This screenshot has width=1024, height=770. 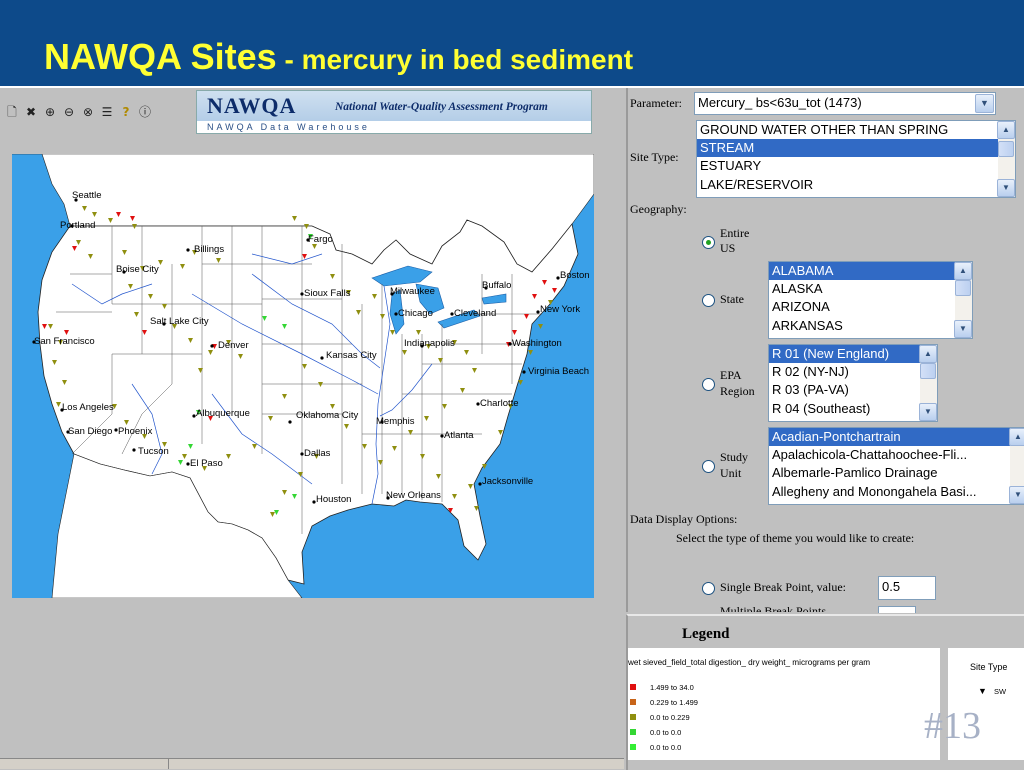 I want to click on list-item: Albemarle-Pamlico Drainage, so click(x=896, y=473).